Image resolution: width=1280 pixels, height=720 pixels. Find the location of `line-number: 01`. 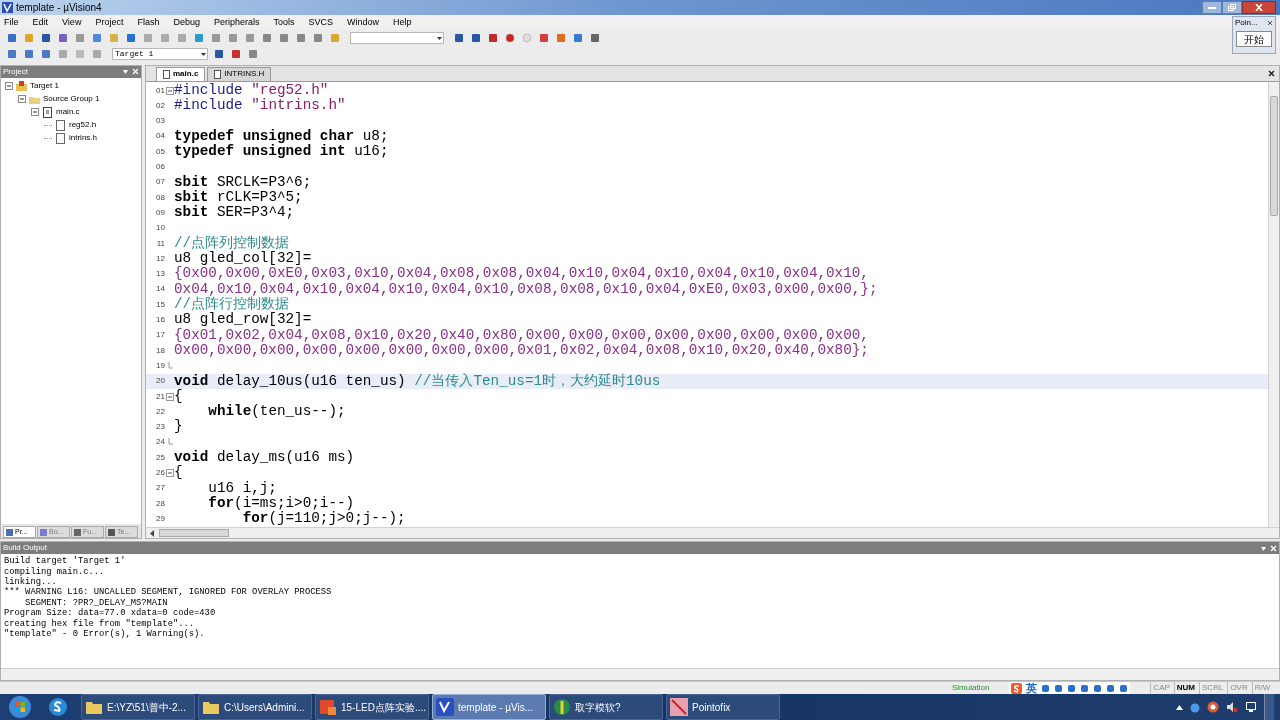

line-number: 01 is located at coordinates (160, 90).